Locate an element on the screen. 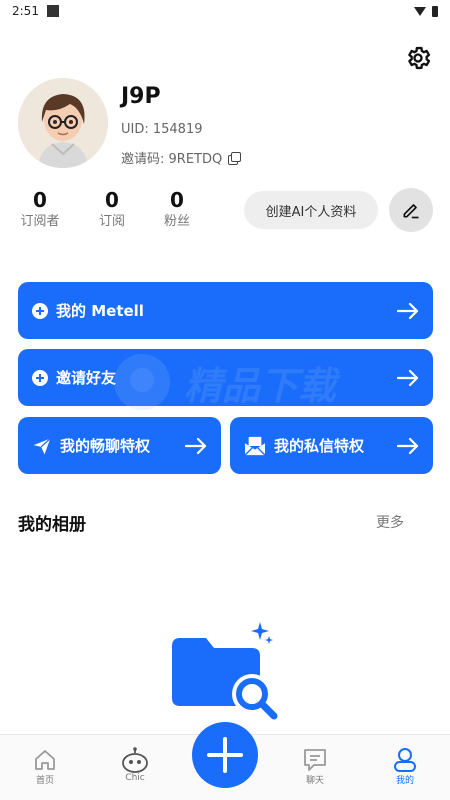  nav-home: 首页 is located at coordinates (45, 766).